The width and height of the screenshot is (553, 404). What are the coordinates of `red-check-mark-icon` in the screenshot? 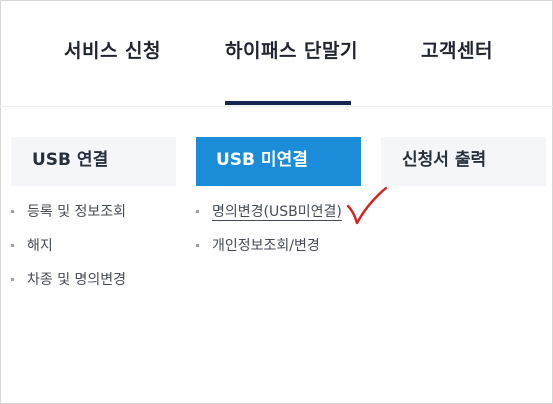 It's located at (367, 205).